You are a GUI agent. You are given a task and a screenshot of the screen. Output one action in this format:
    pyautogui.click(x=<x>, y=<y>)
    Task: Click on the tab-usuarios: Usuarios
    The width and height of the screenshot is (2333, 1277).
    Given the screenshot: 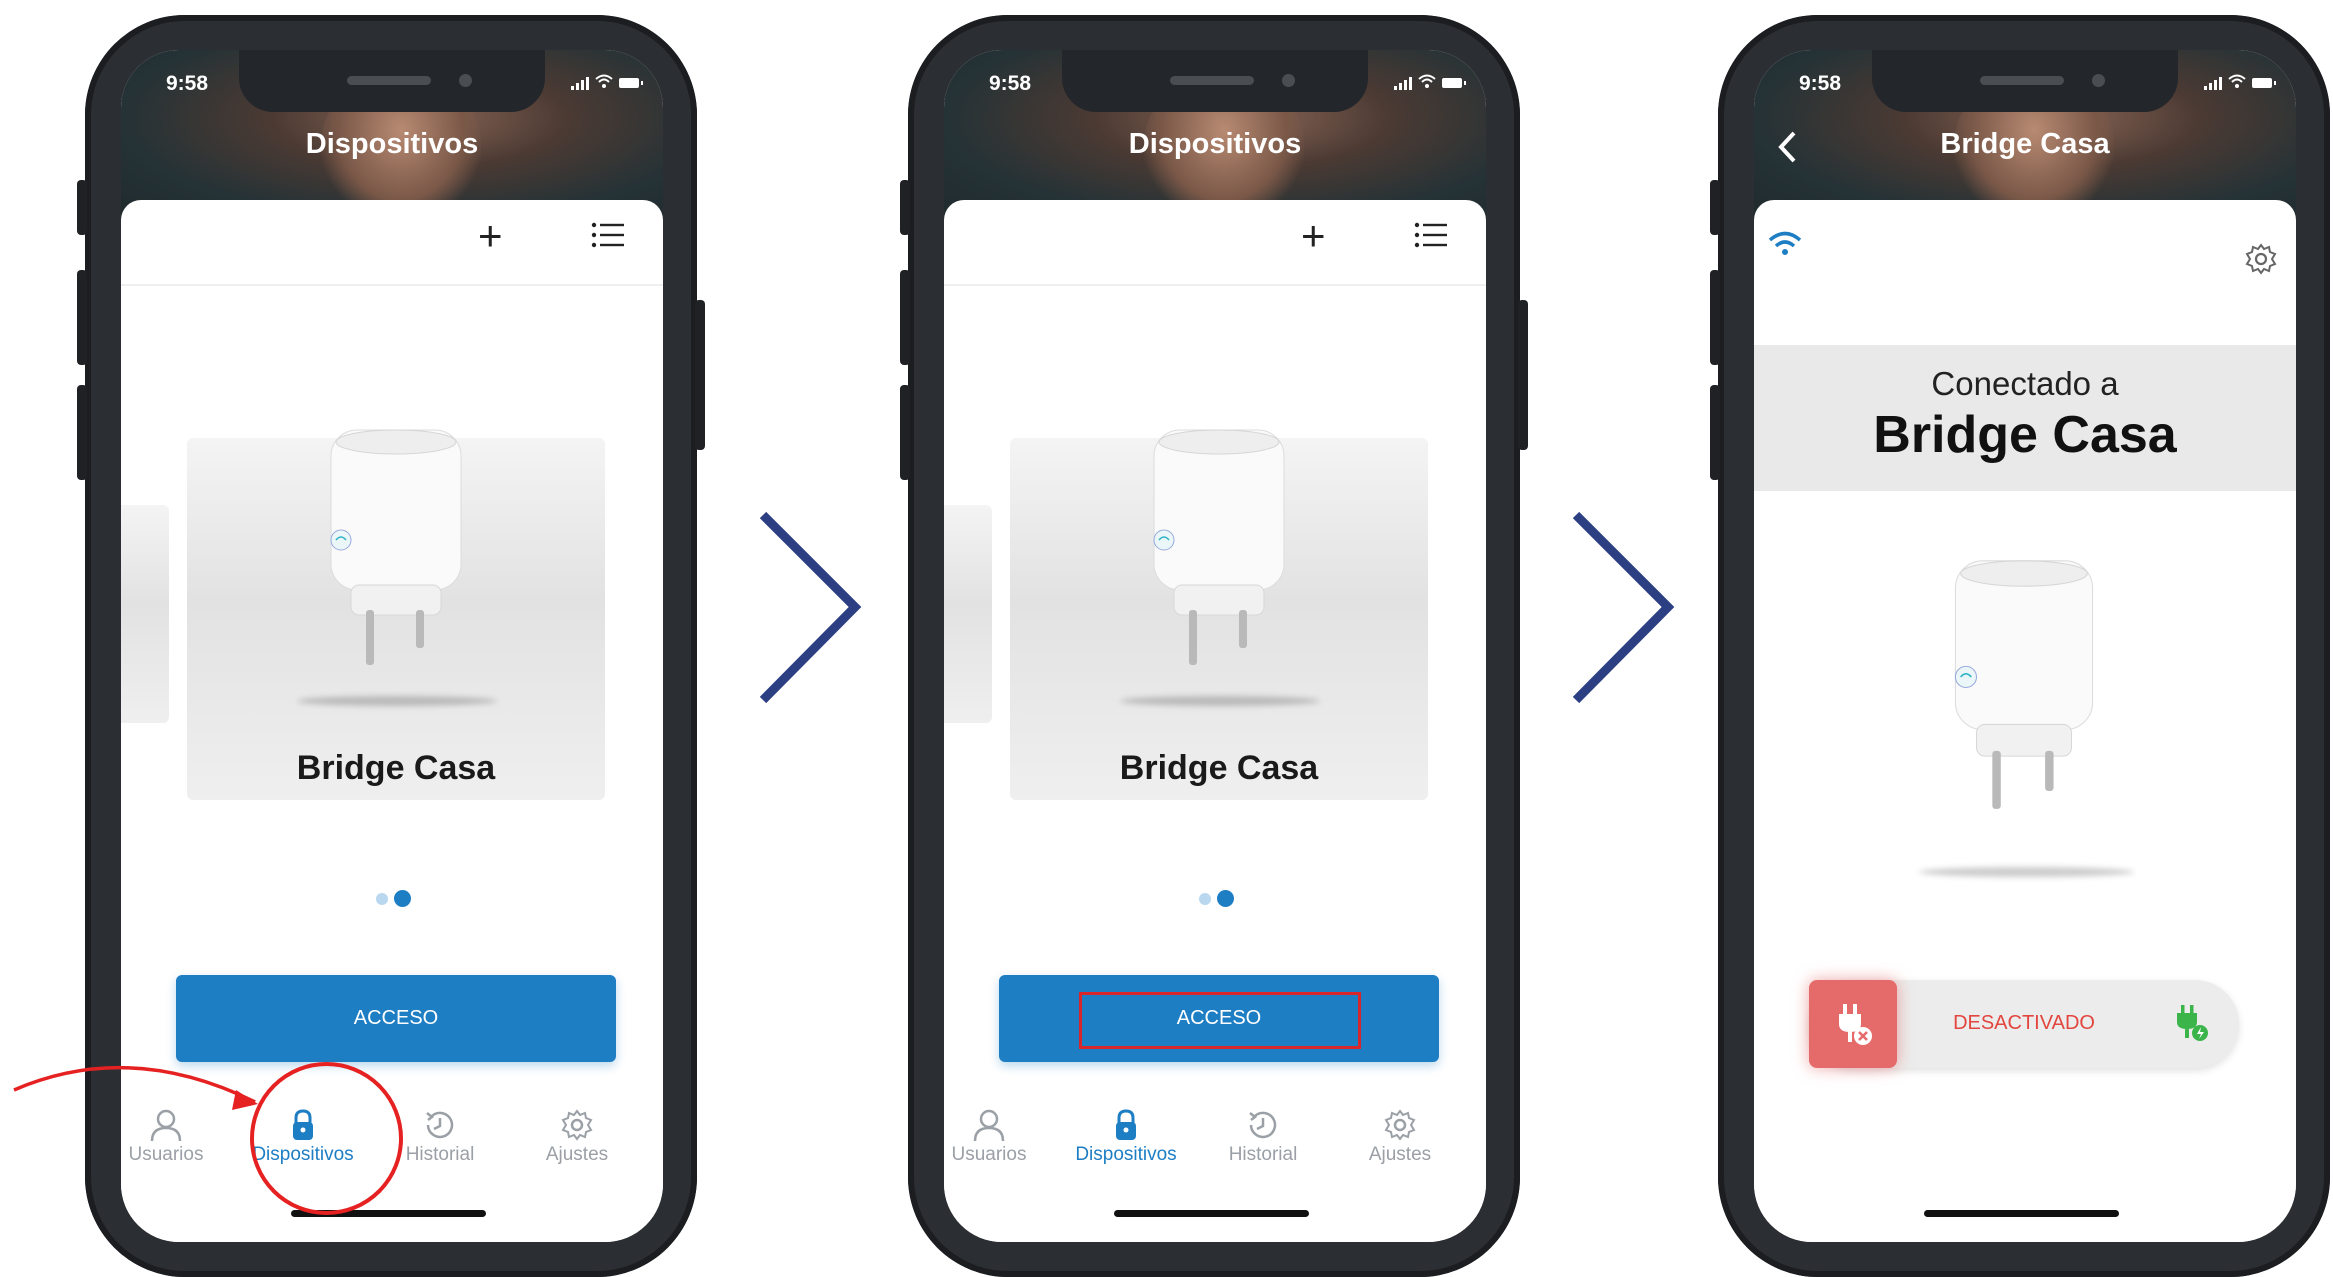 What is the action you would take?
    pyautogui.click(x=994, y=1133)
    